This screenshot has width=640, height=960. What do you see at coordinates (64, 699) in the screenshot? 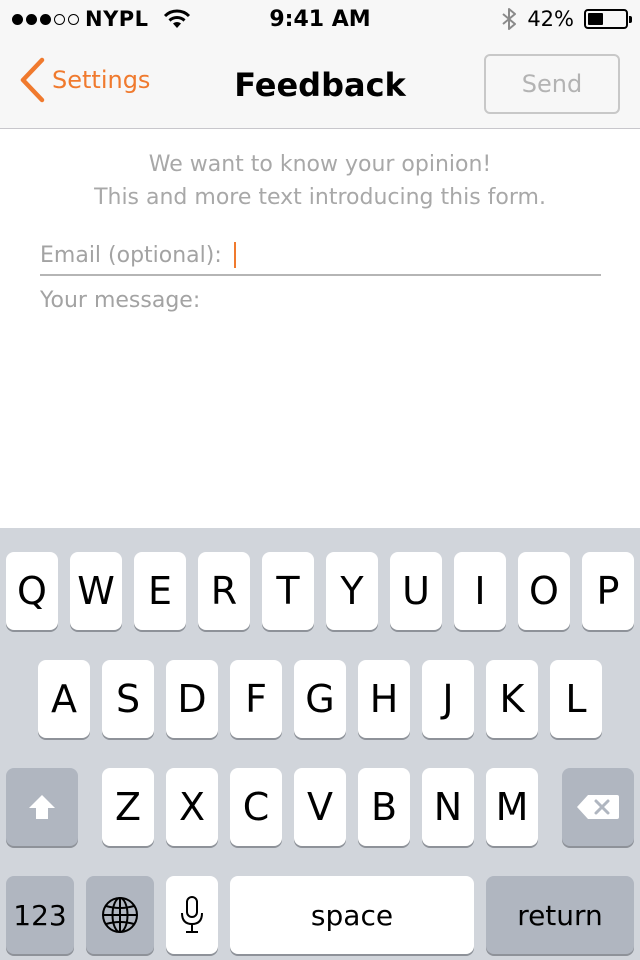
I see `key-a: A` at bounding box center [64, 699].